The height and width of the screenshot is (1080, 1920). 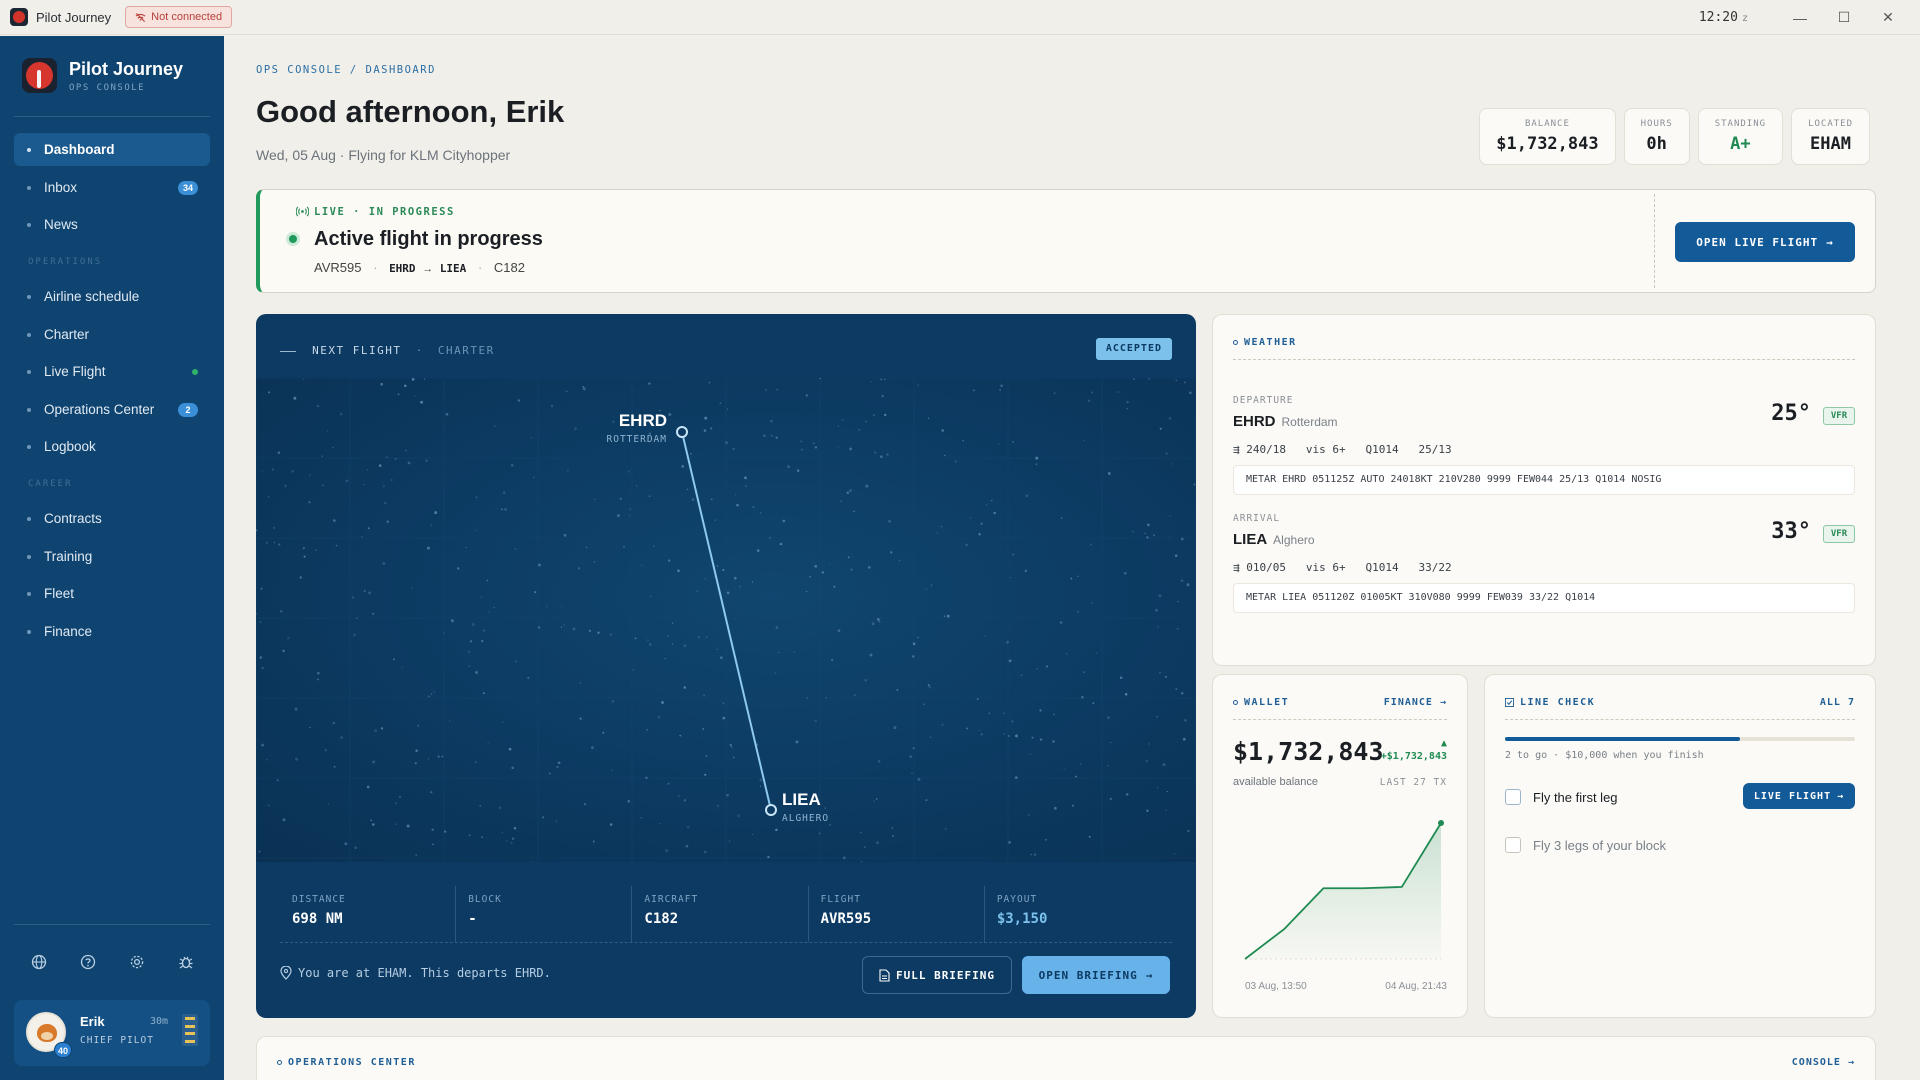 What do you see at coordinates (840, 899) in the screenshot?
I see `stat-label: FLIGHT` at bounding box center [840, 899].